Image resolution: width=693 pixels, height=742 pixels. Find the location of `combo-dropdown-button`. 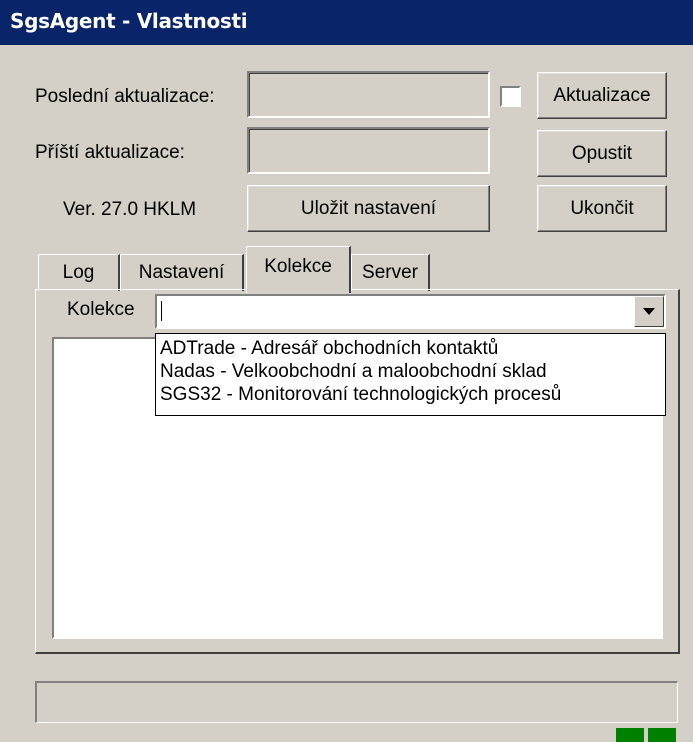

combo-dropdown-button is located at coordinates (649, 311).